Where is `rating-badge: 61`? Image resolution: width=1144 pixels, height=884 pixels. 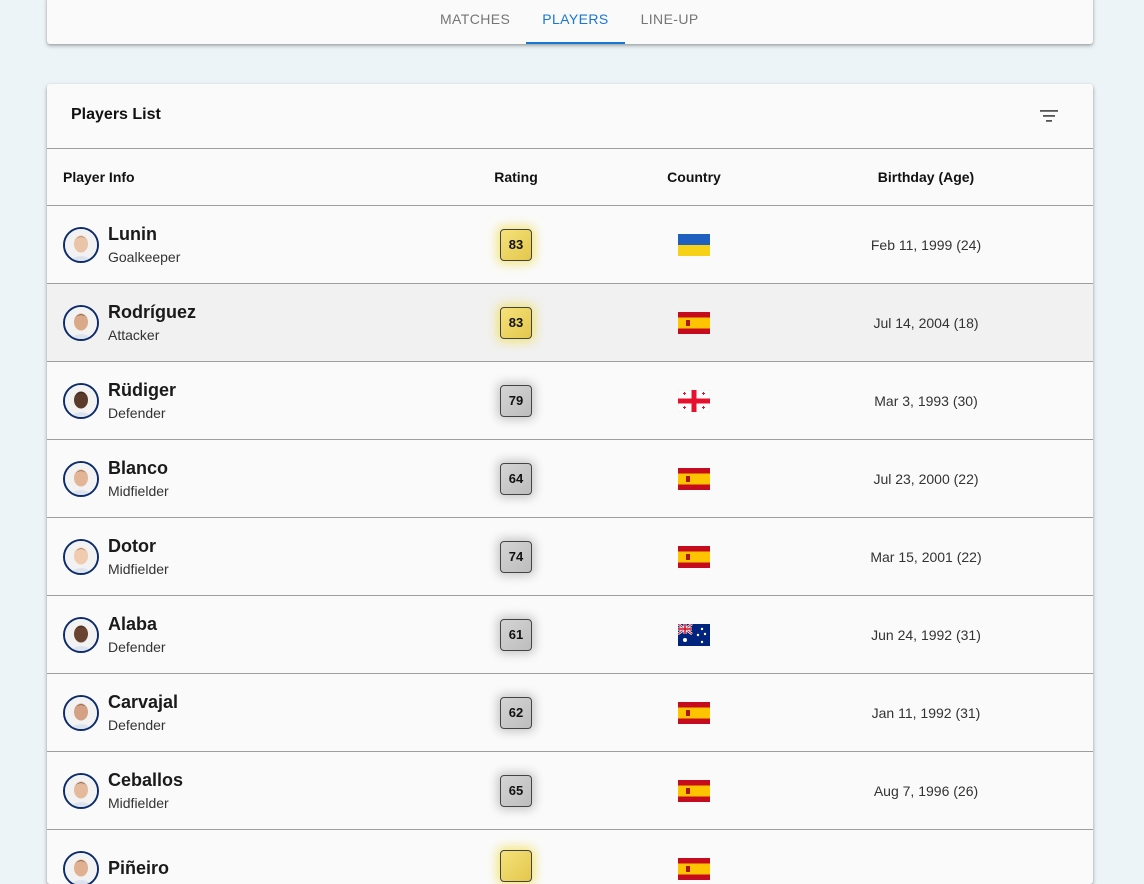 rating-badge: 61 is located at coordinates (516, 635).